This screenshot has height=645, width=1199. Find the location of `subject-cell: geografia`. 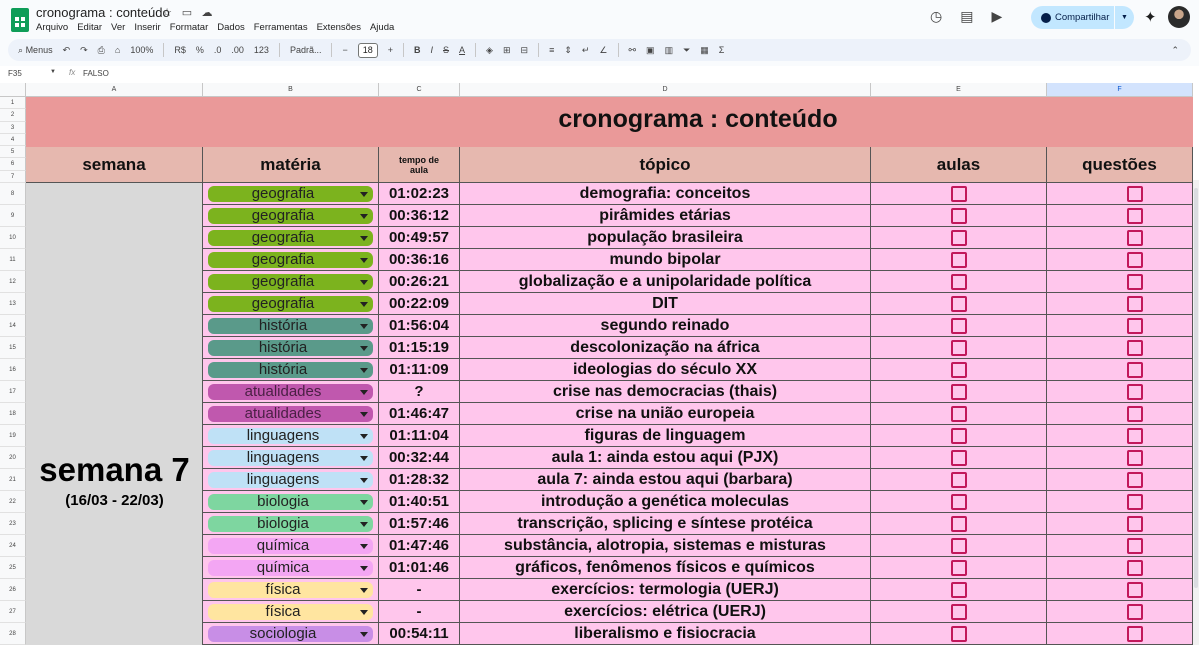

subject-cell: geografia is located at coordinates (291, 194).